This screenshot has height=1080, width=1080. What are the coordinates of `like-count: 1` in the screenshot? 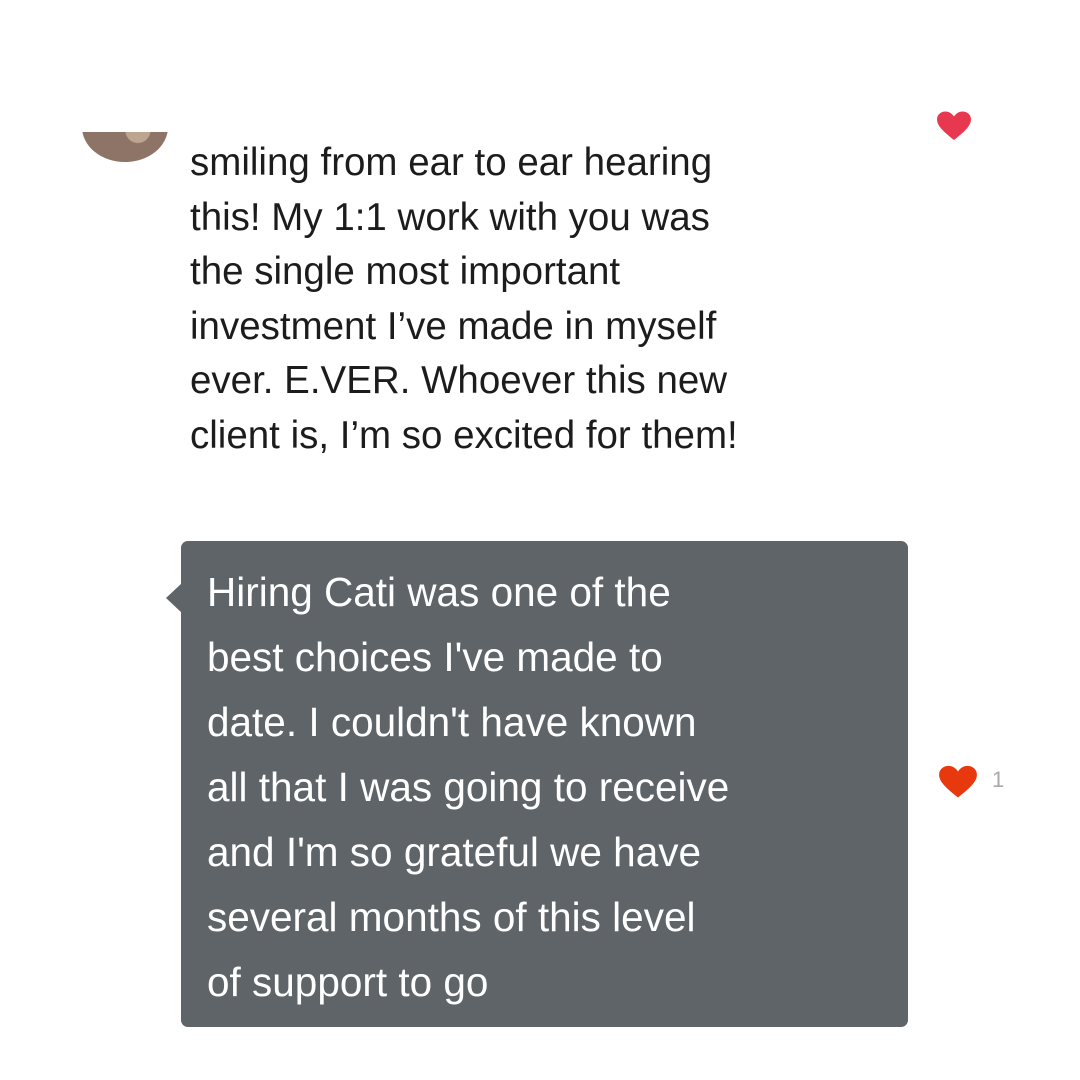 It's located at (998, 779).